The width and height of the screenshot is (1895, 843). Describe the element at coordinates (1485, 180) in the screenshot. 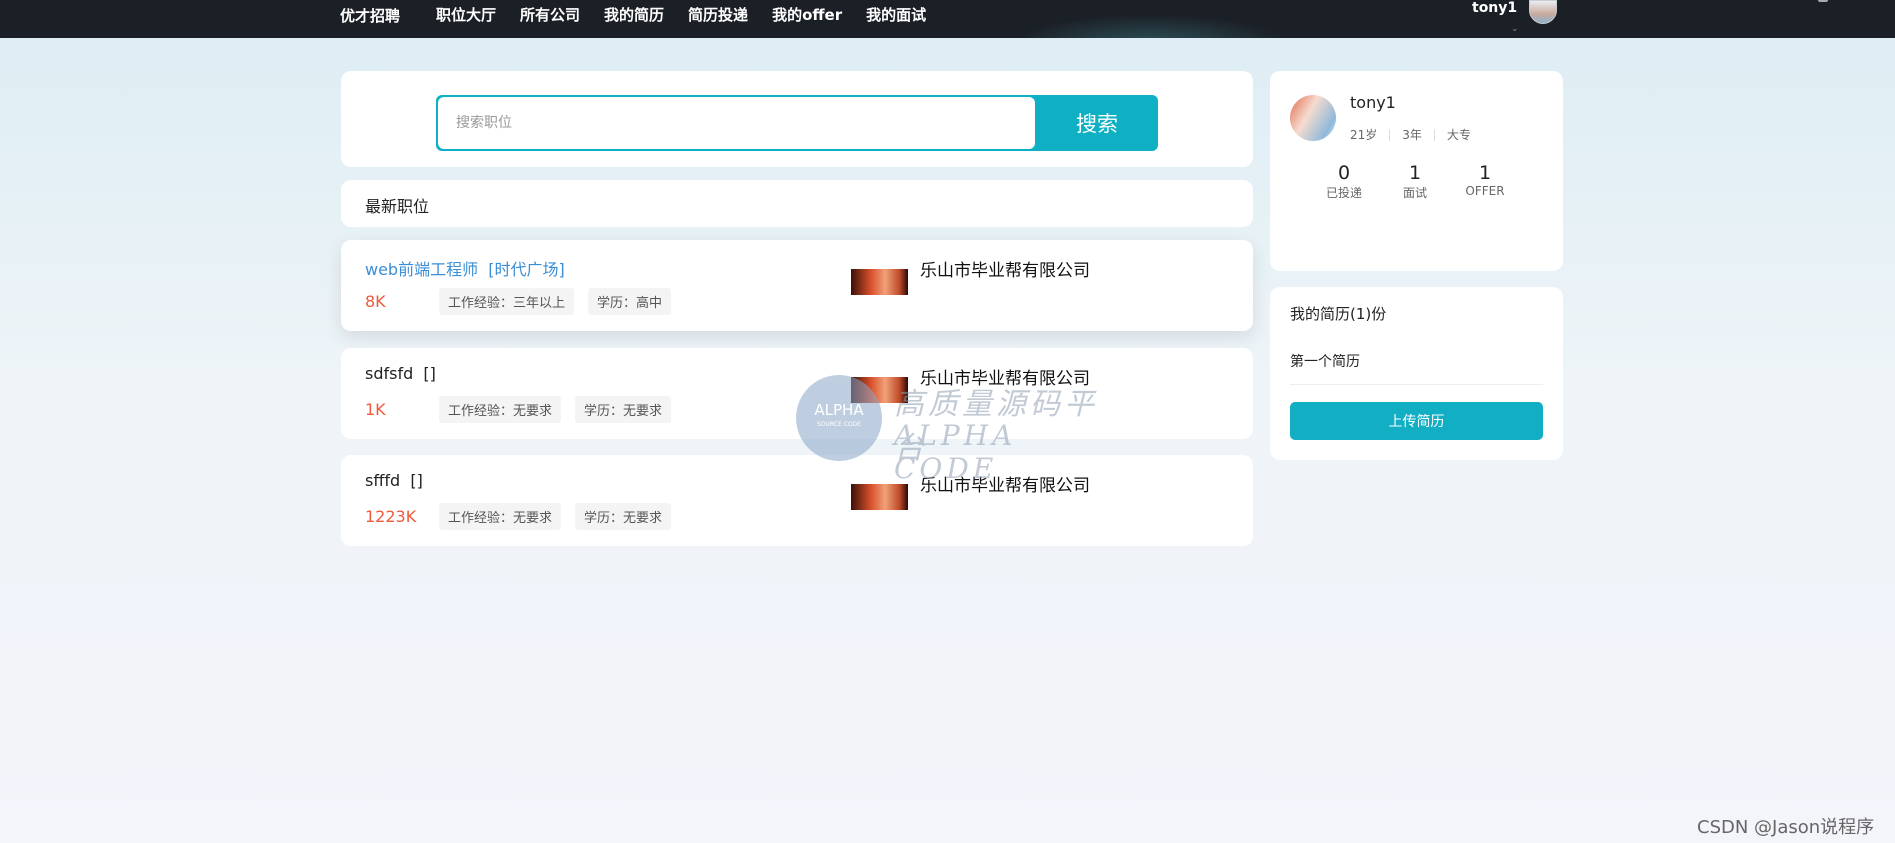

I see `stat-offer: 1 OFFER` at that location.